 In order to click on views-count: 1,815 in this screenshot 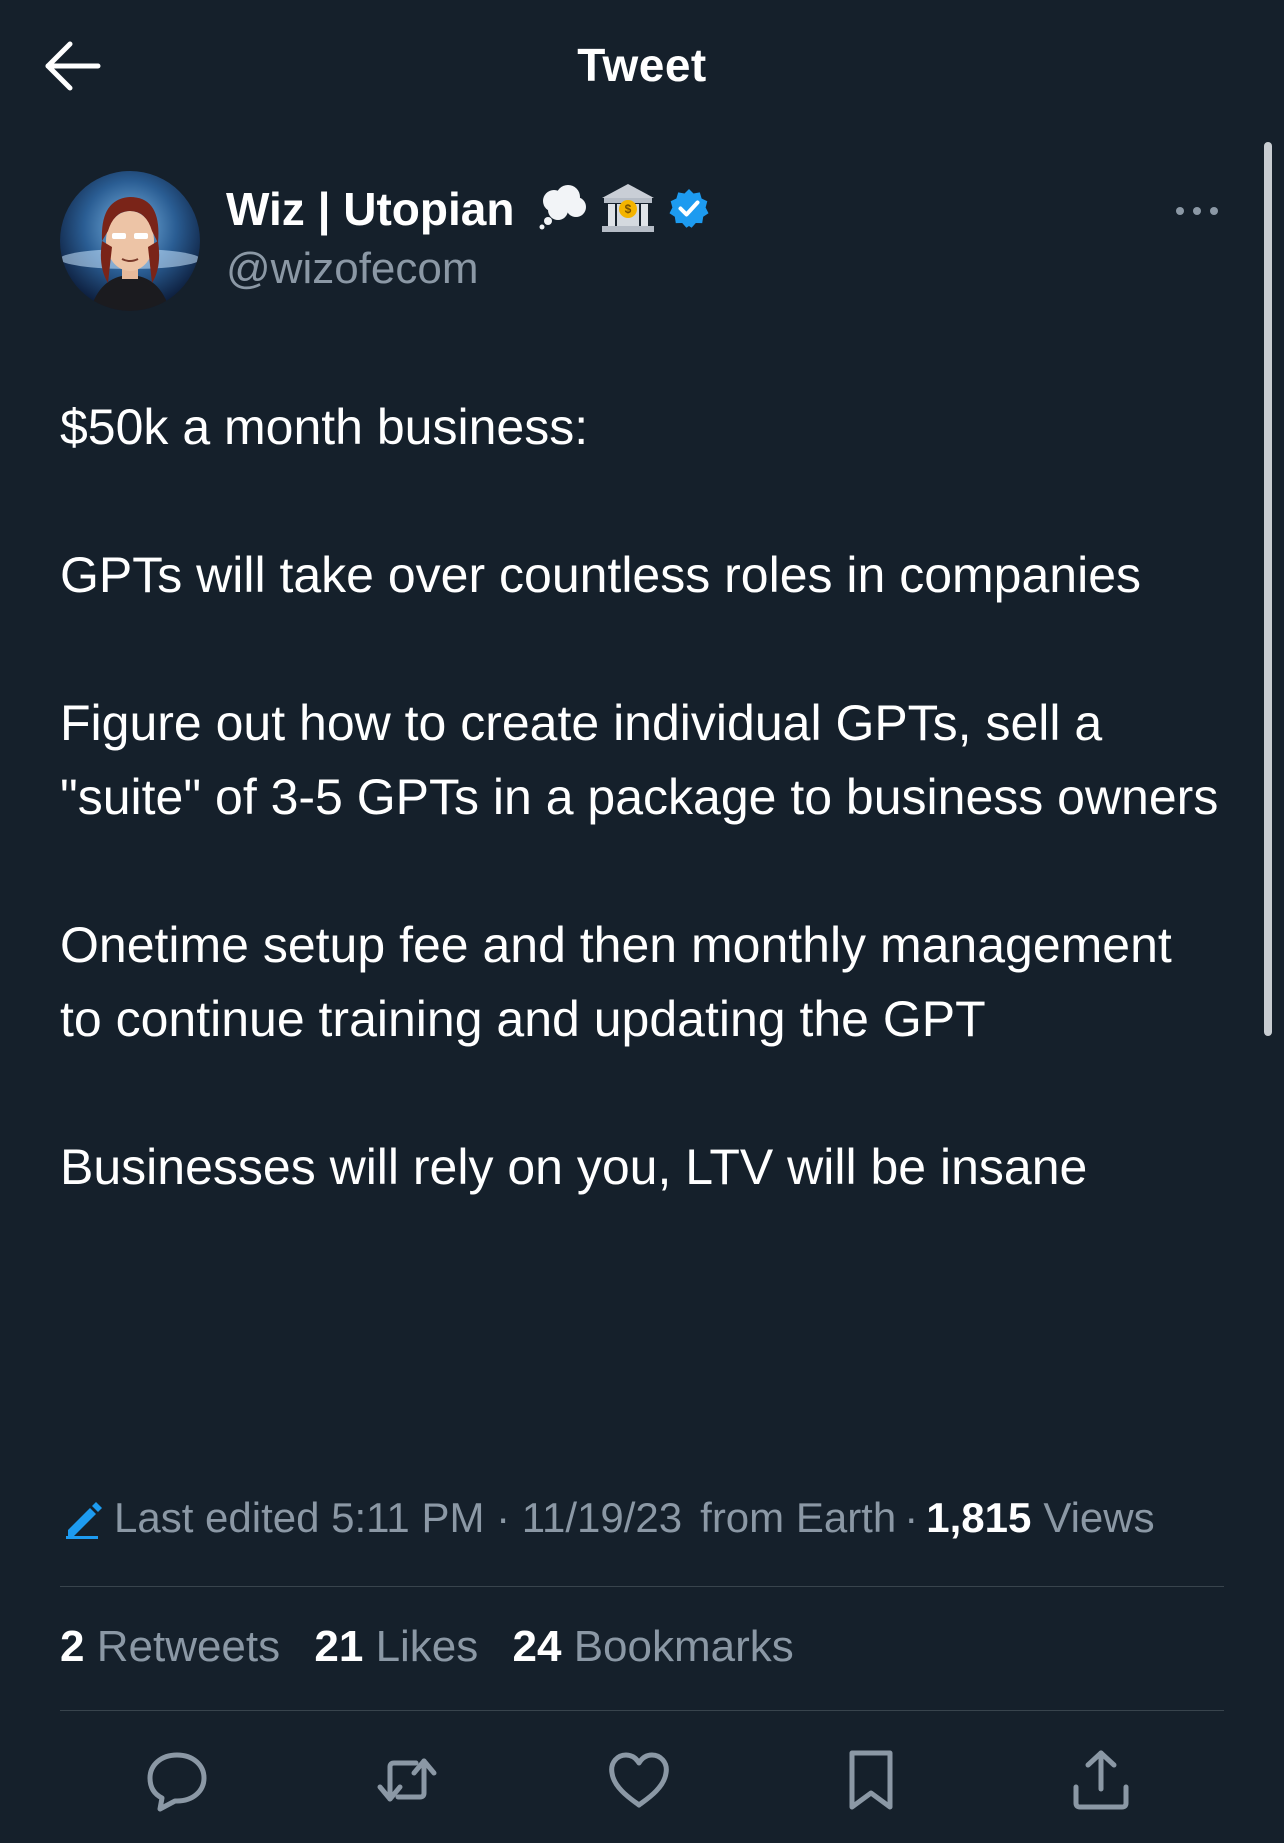, I will do `click(979, 1517)`.